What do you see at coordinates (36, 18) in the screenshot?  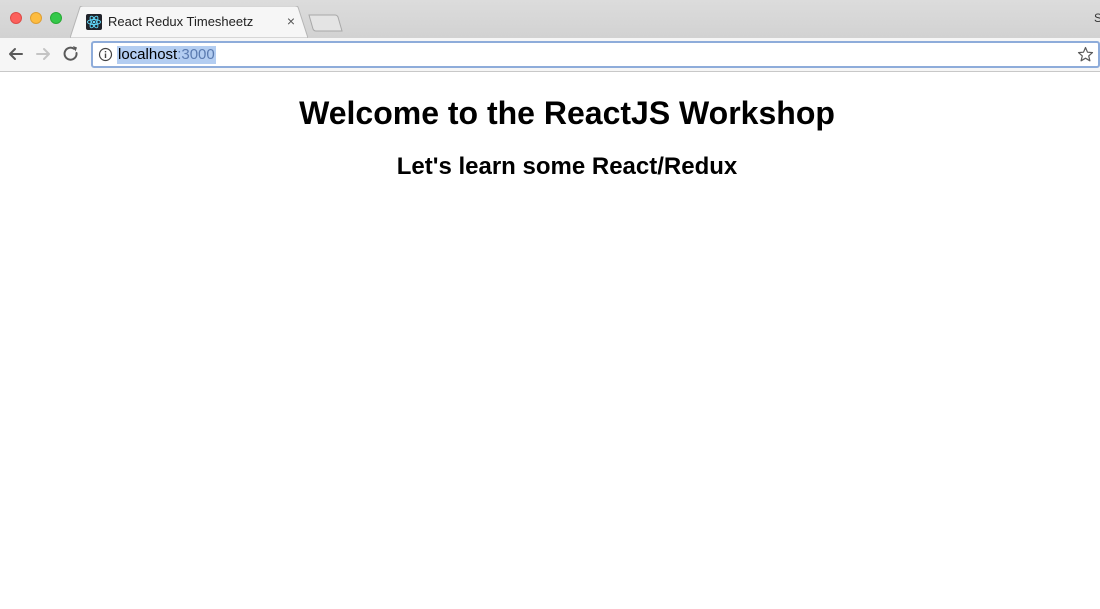 I see `window-minimize-button` at bounding box center [36, 18].